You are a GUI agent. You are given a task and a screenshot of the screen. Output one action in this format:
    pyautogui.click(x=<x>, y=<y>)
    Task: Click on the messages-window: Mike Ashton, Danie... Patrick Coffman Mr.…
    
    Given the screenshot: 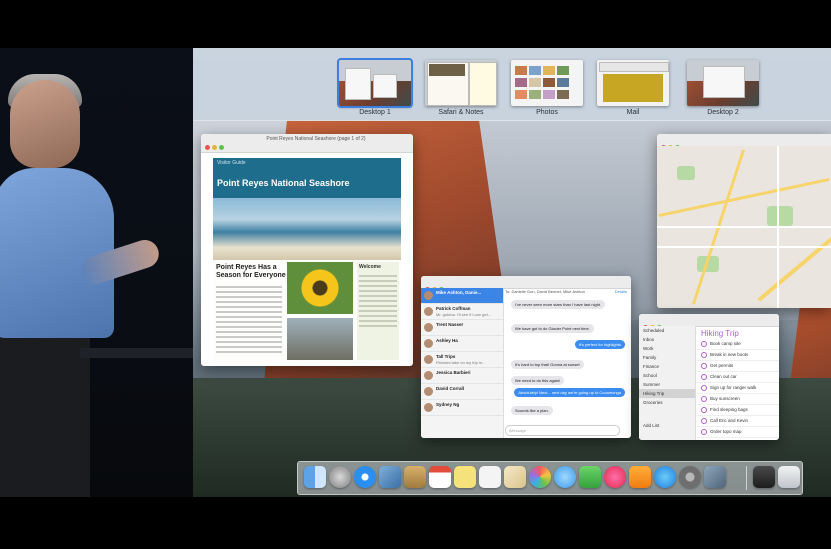 What is the action you would take?
    pyautogui.click(x=526, y=357)
    